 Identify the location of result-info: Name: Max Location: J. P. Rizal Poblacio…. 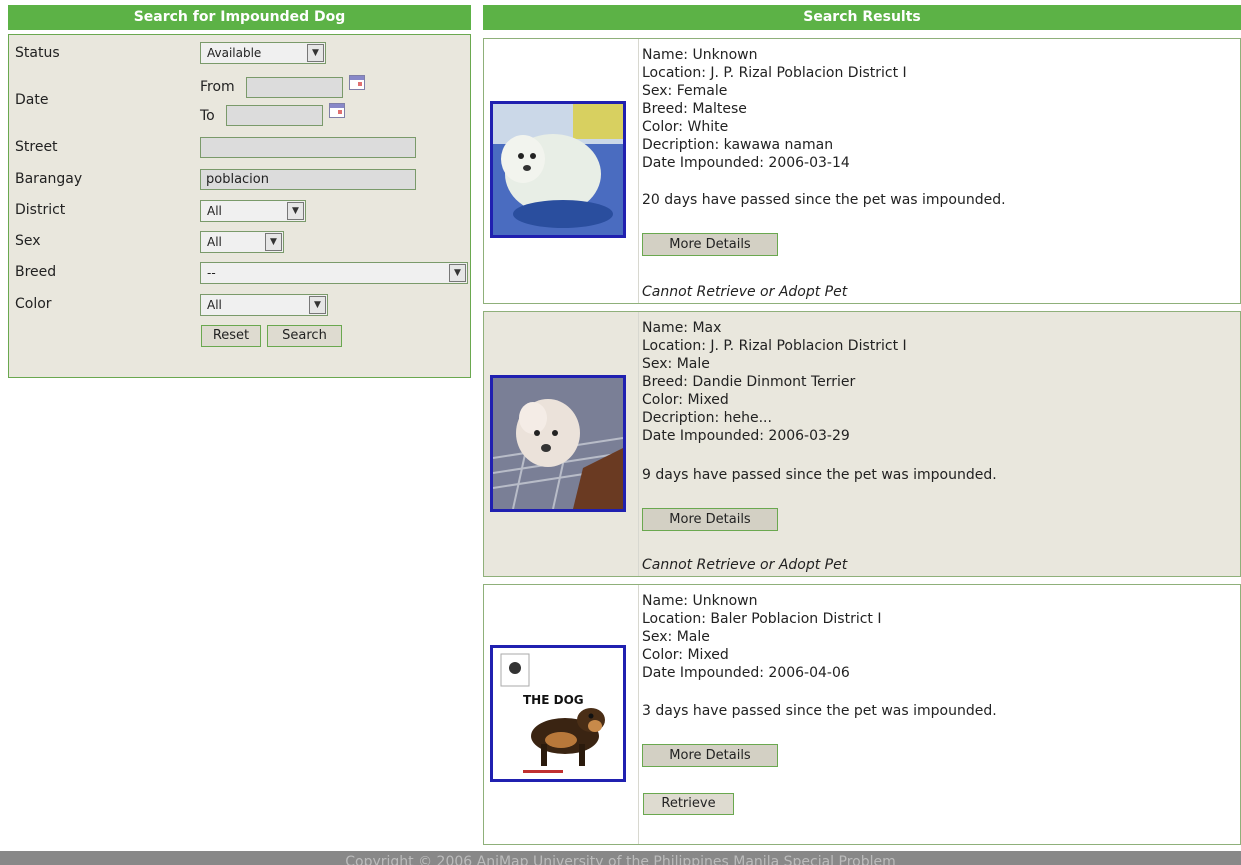
(774, 382).